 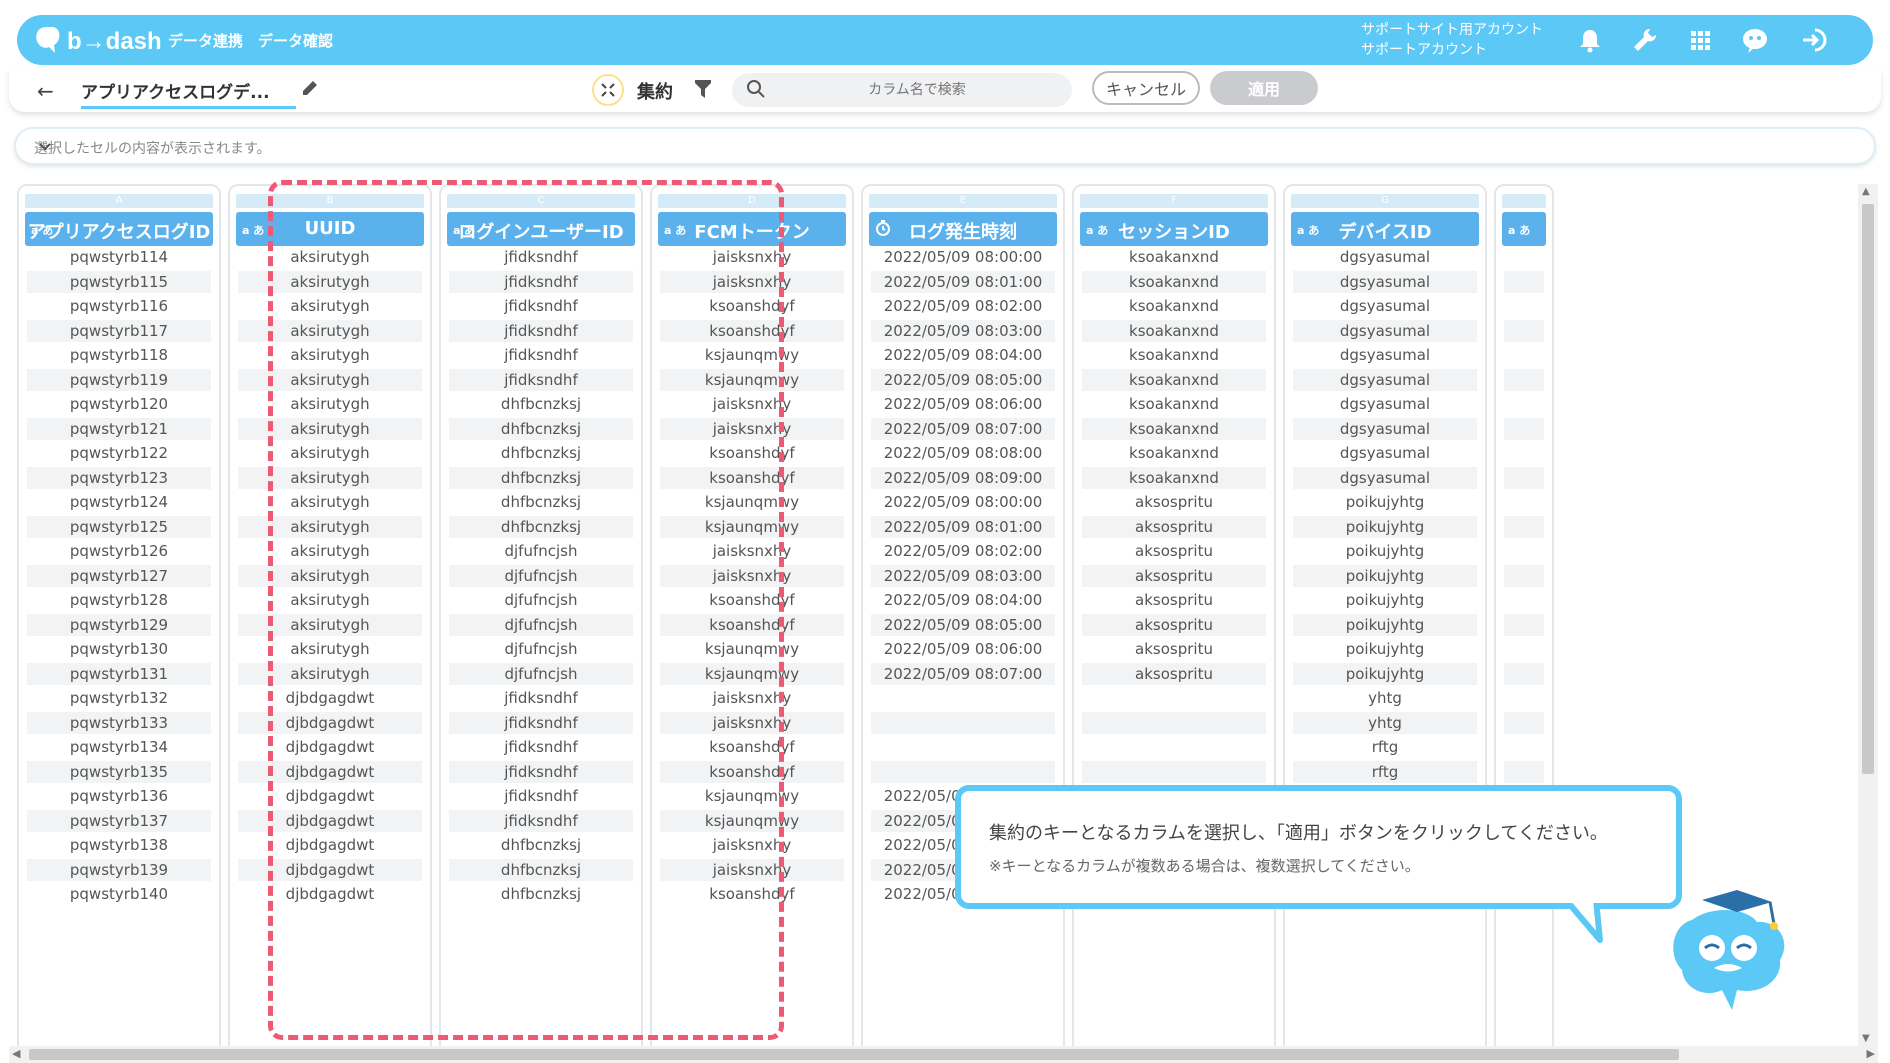 I want to click on table-cell: ksjaunqmwy, so click(x=752, y=355).